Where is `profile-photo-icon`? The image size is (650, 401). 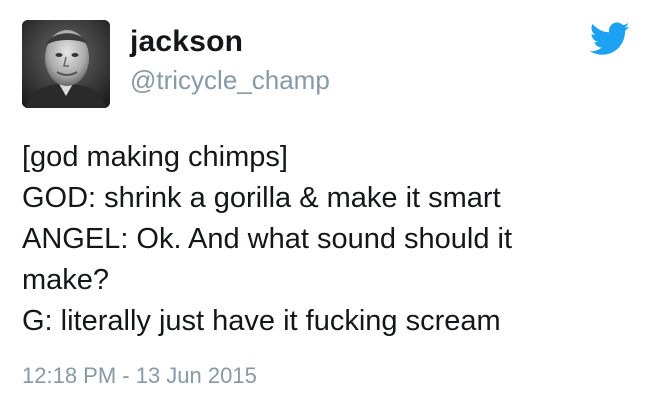 profile-photo-icon is located at coordinates (66, 64).